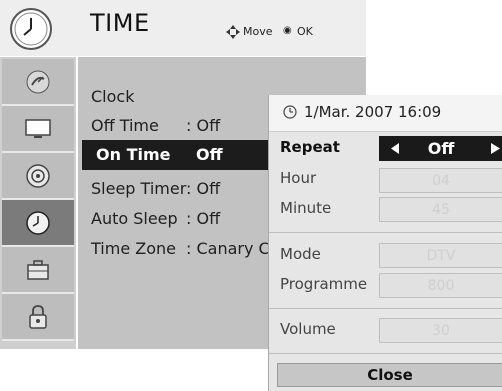 This screenshot has width=502, height=391. I want to click on monitor-icon, so click(38, 128).